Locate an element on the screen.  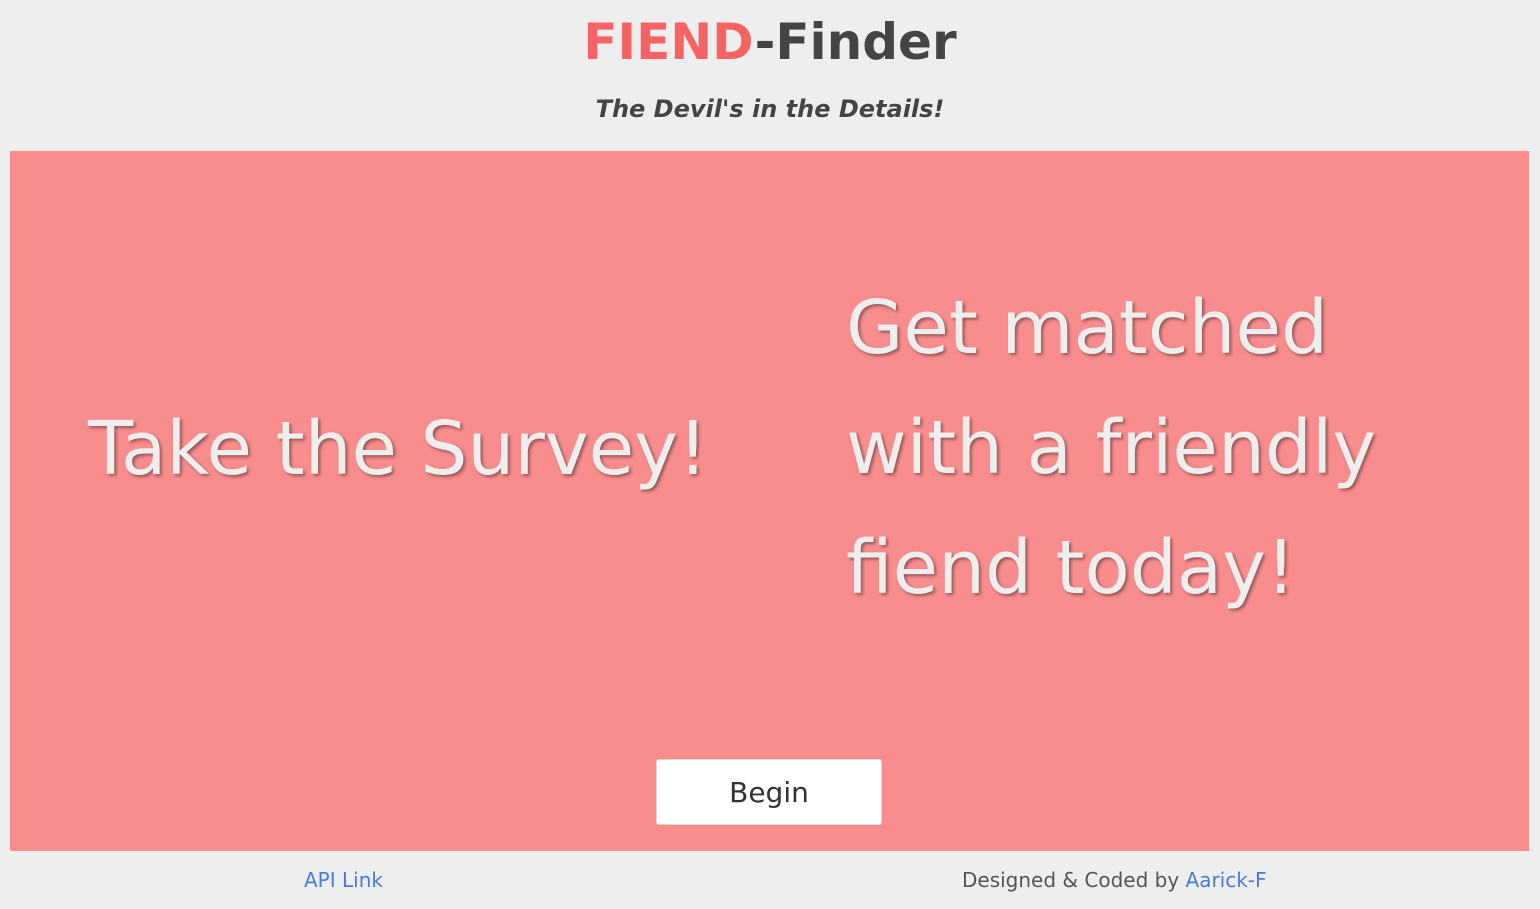
survey-heading: Take the Survey! is located at coordinates (398, 449).